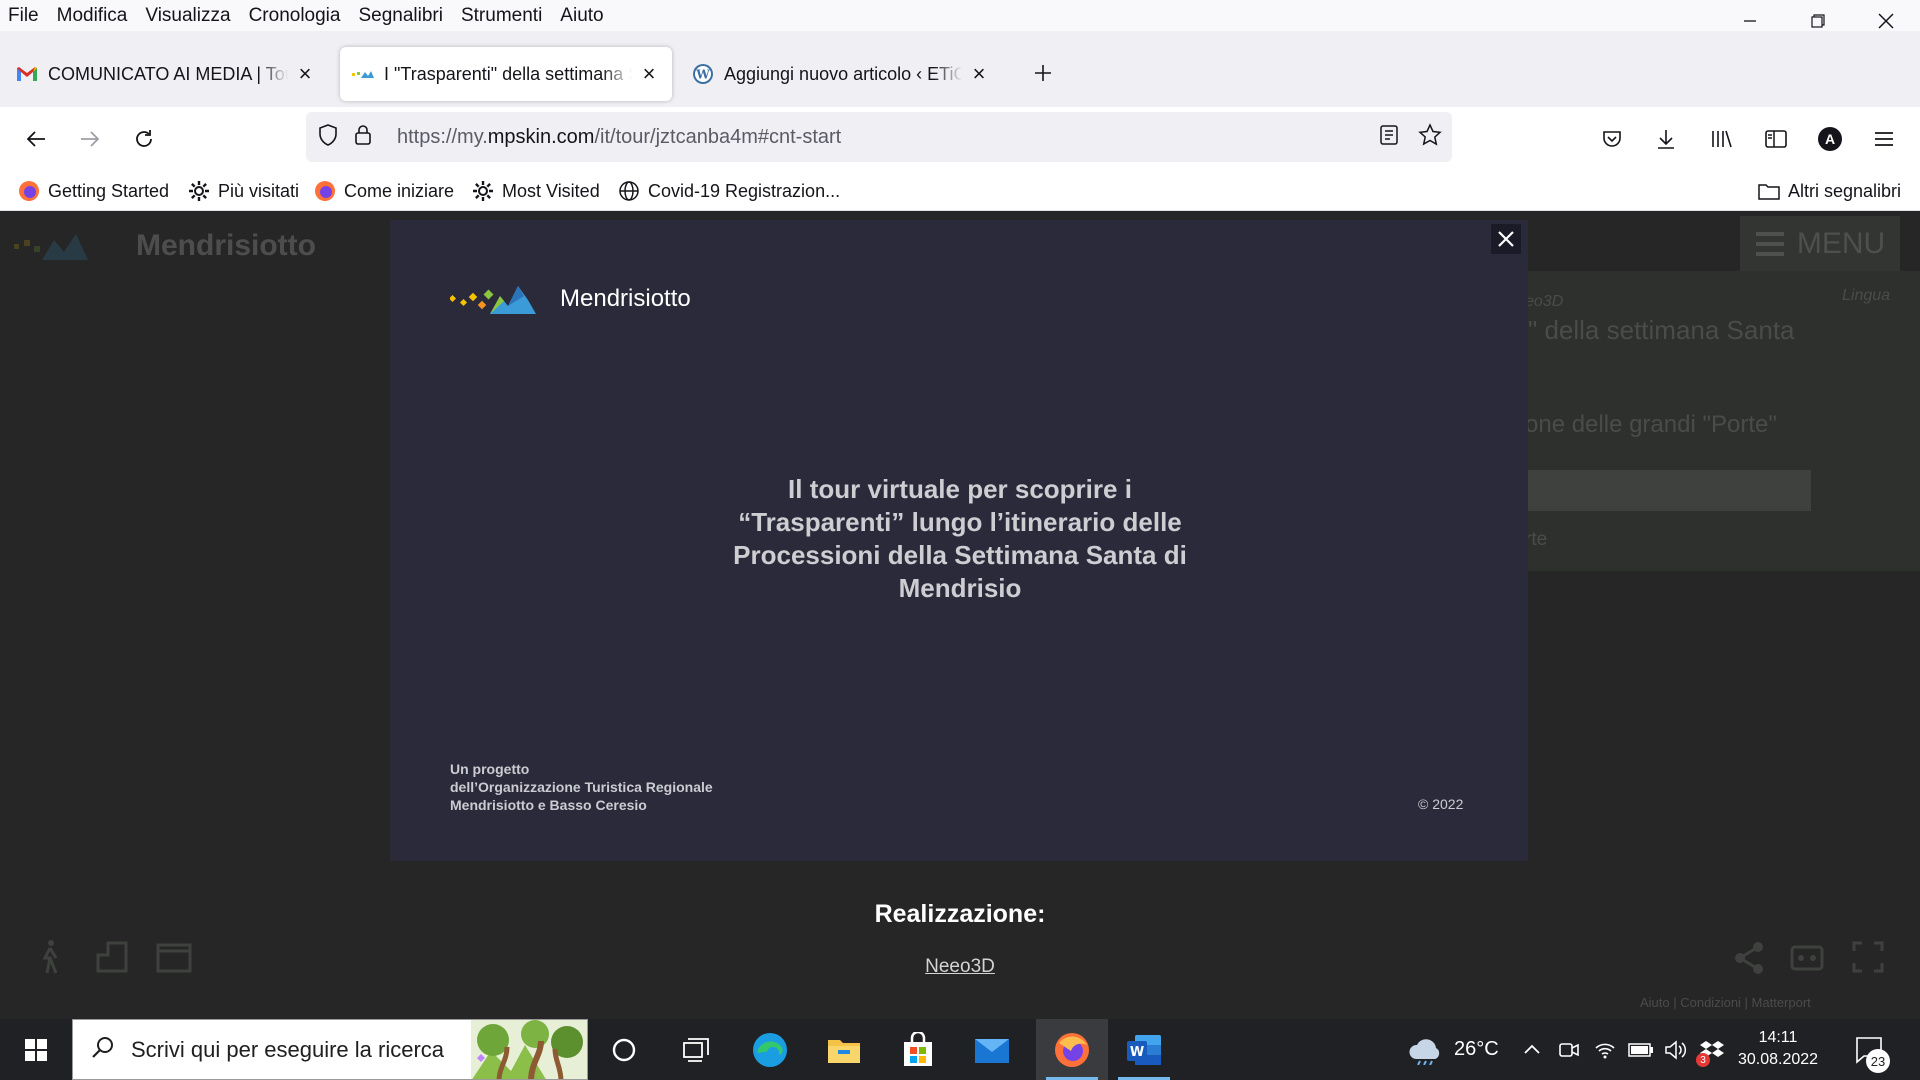  What do you see at coordinates (1676, 1049) in the screenshot?
I see `tray-volume` at bounding box center [1676, 1049].